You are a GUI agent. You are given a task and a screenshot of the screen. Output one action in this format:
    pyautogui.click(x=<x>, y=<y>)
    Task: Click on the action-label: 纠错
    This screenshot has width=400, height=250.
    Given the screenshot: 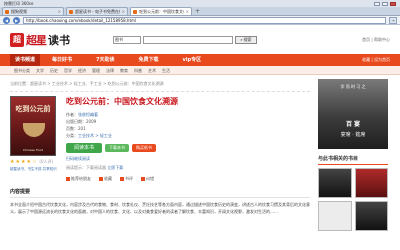 What is the action you would take?
    pyautogui.click(x=150, y=178)
    